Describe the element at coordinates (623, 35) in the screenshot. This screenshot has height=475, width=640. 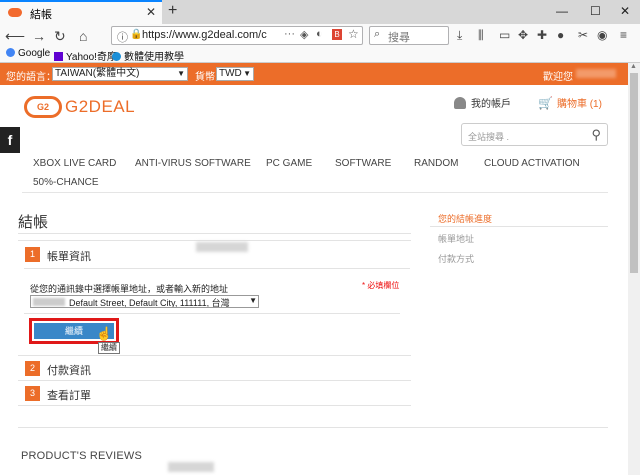
I see `menu-icon: ≡` at that location.